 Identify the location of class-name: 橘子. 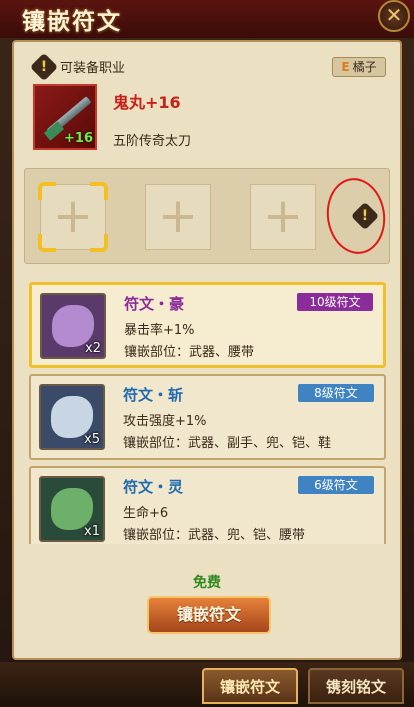
(364, 67).